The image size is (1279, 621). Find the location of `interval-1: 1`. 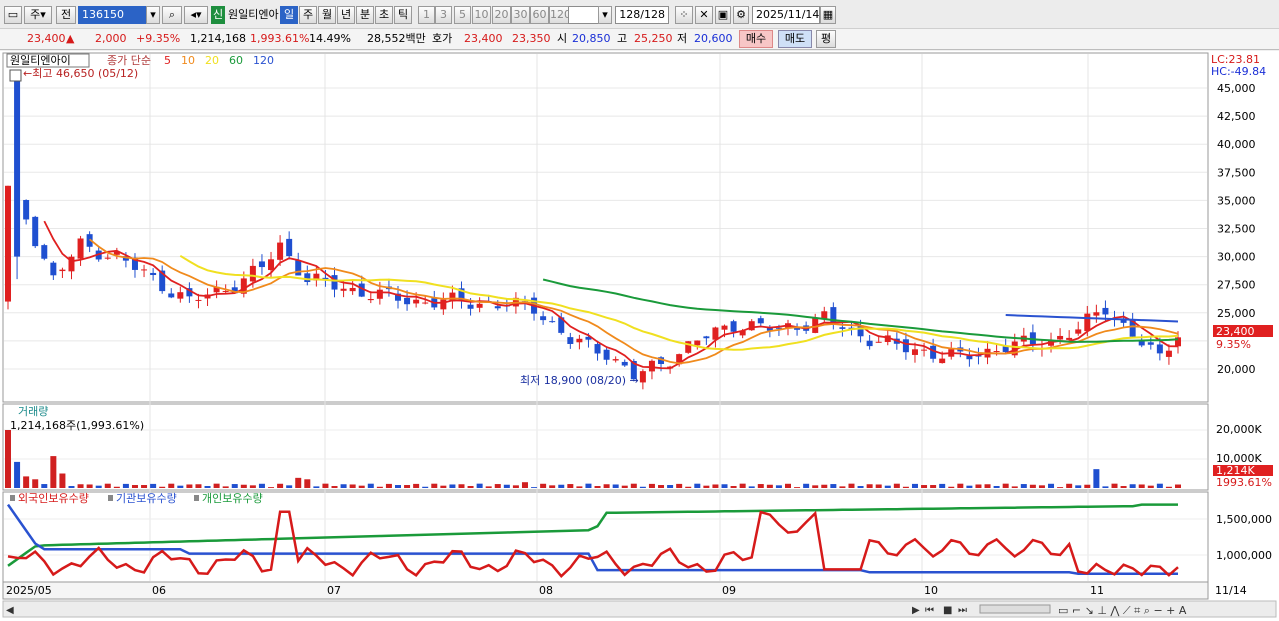

interval-1: 1 is located at coordinates (426, 15).